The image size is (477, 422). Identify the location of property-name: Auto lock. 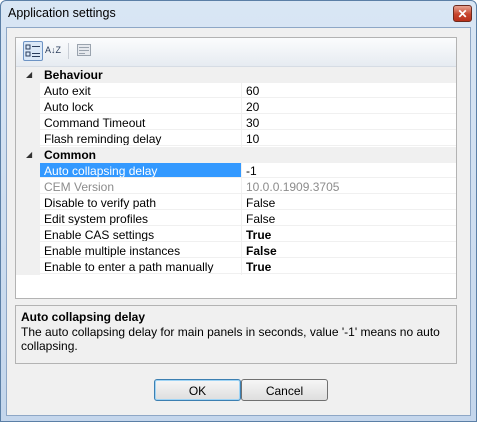
(140, 106).